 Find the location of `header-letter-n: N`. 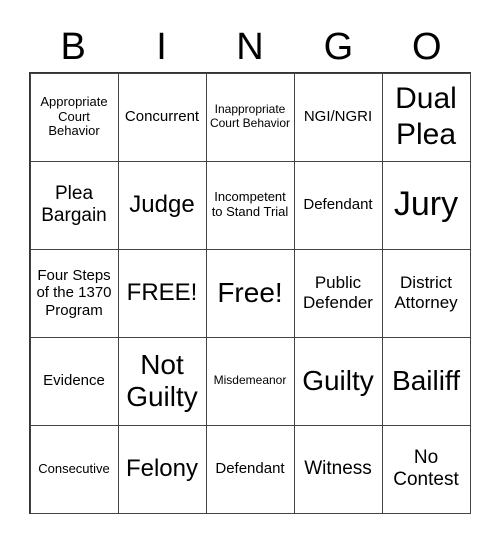

header-letter-n: N is located at coordinates (250, 47).